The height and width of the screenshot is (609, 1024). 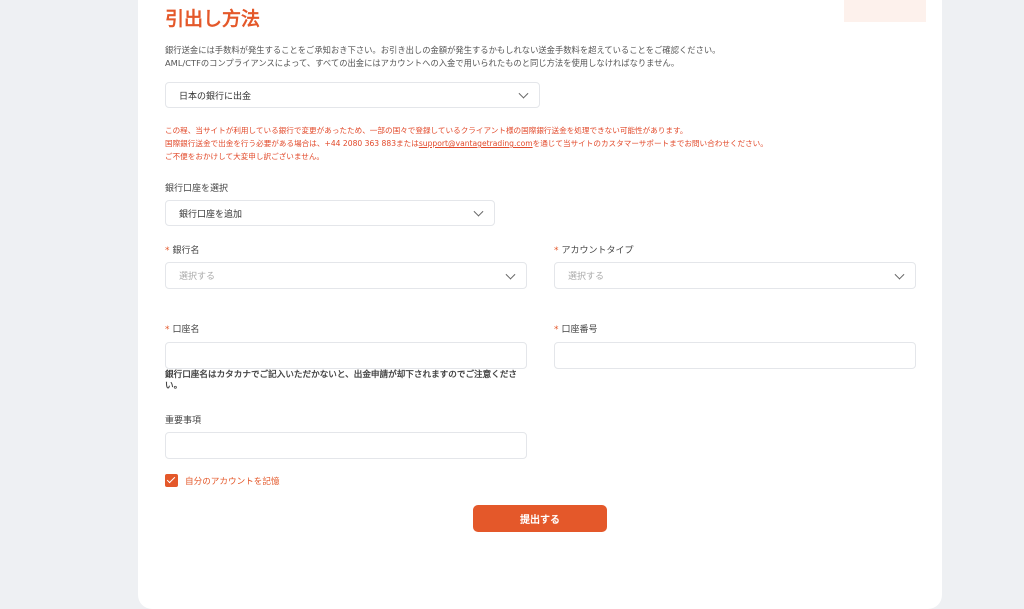 What do you see at coordinates (346, 275) in the screenshot?
I see `bank-name-select: 選択する` at bounding box center [346, 275].